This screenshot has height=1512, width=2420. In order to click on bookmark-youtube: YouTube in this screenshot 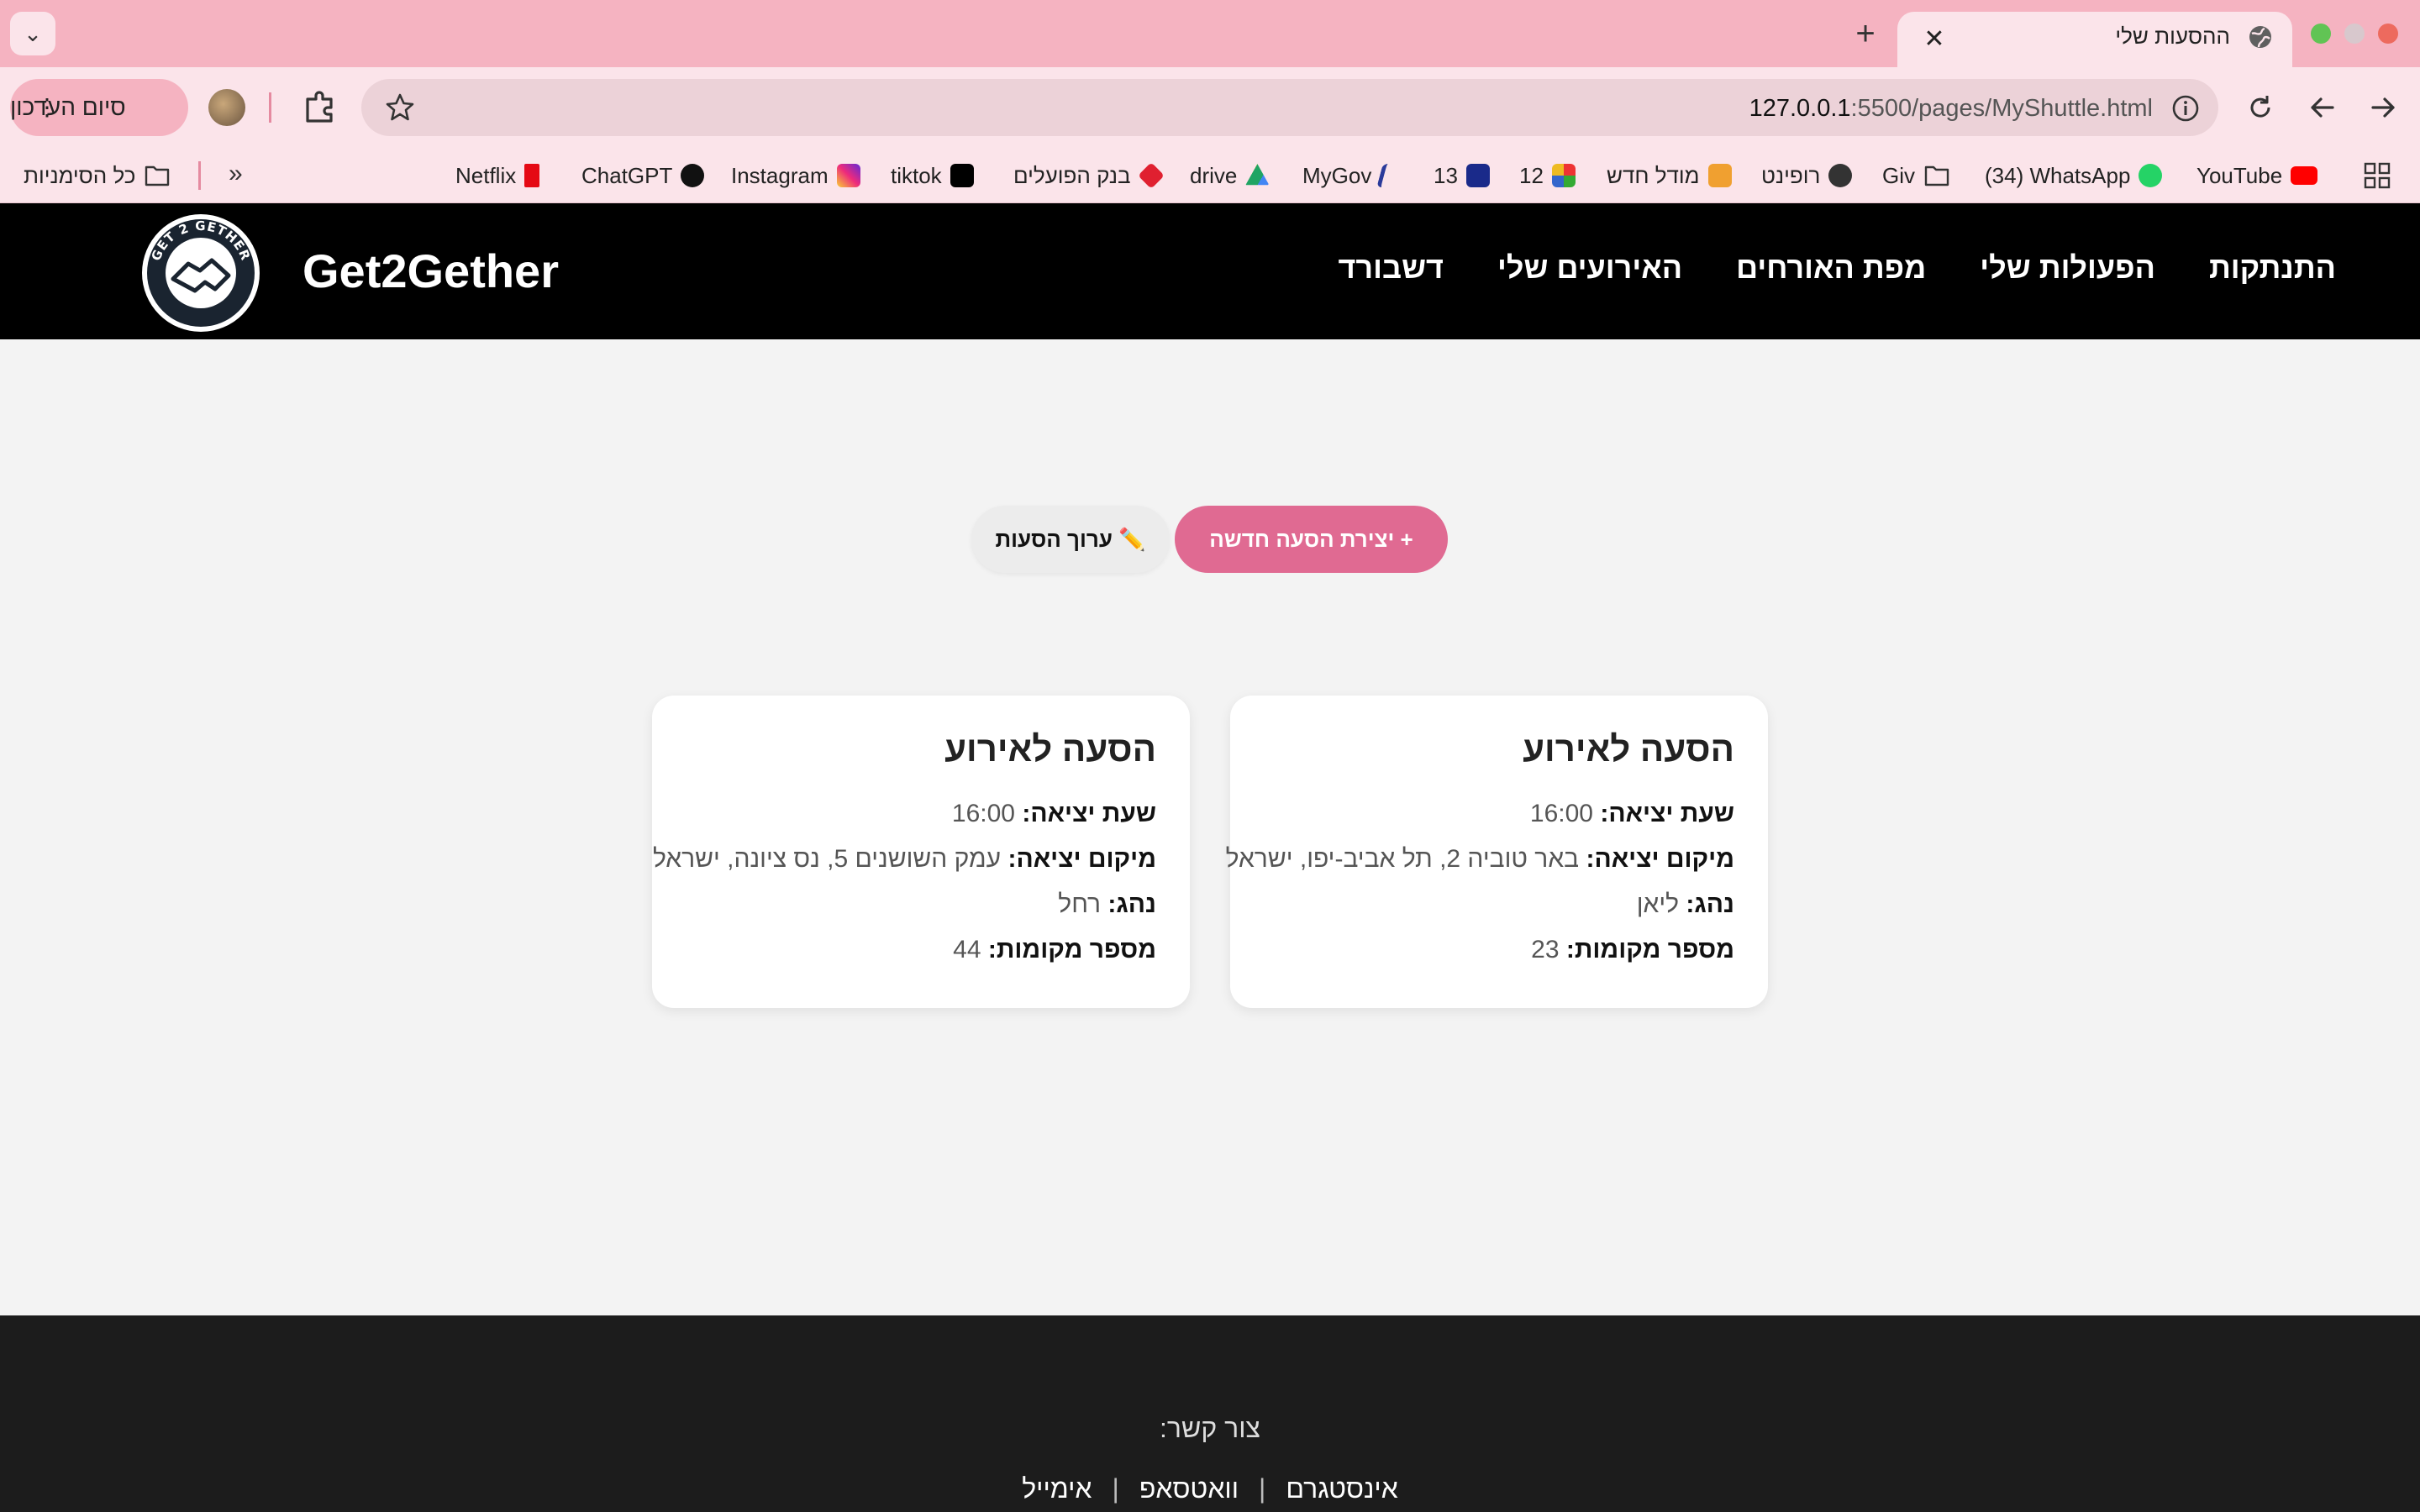, I will do `click(2257, 175)`.